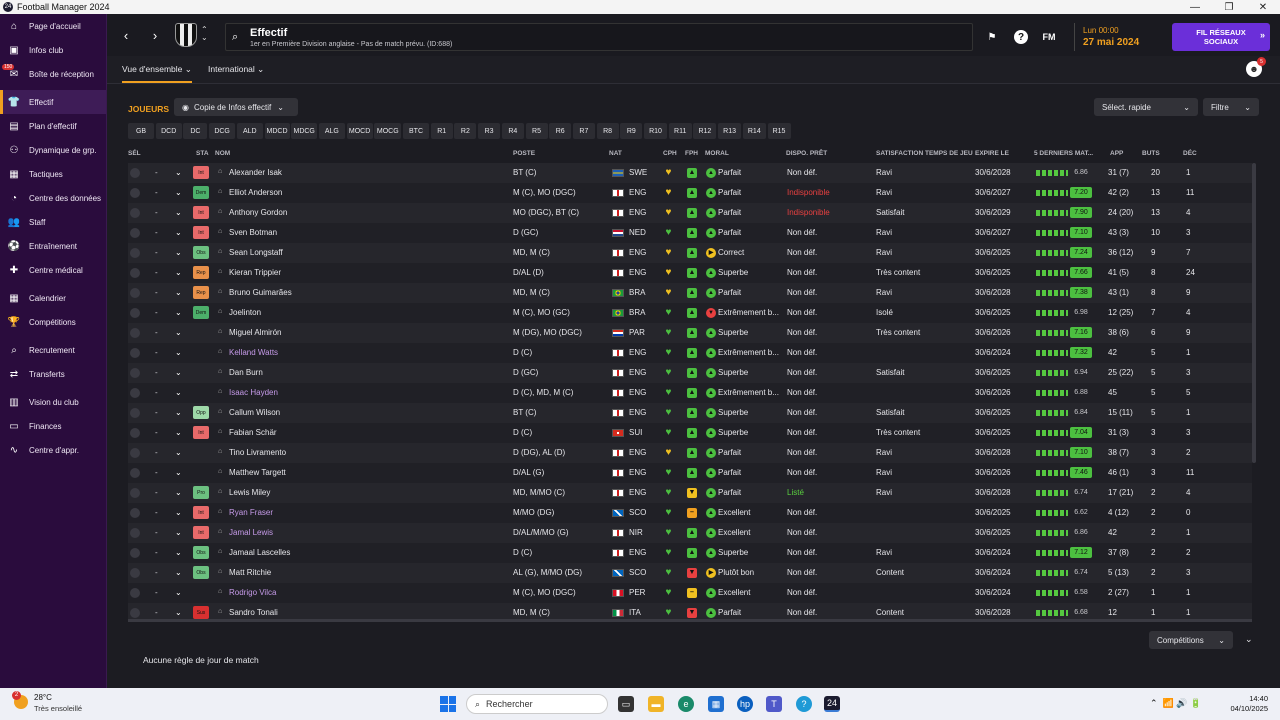  Describe the element at coordinates (656, 704) in the screenshot. I see `file-explorer-icon: ▬` at that location.